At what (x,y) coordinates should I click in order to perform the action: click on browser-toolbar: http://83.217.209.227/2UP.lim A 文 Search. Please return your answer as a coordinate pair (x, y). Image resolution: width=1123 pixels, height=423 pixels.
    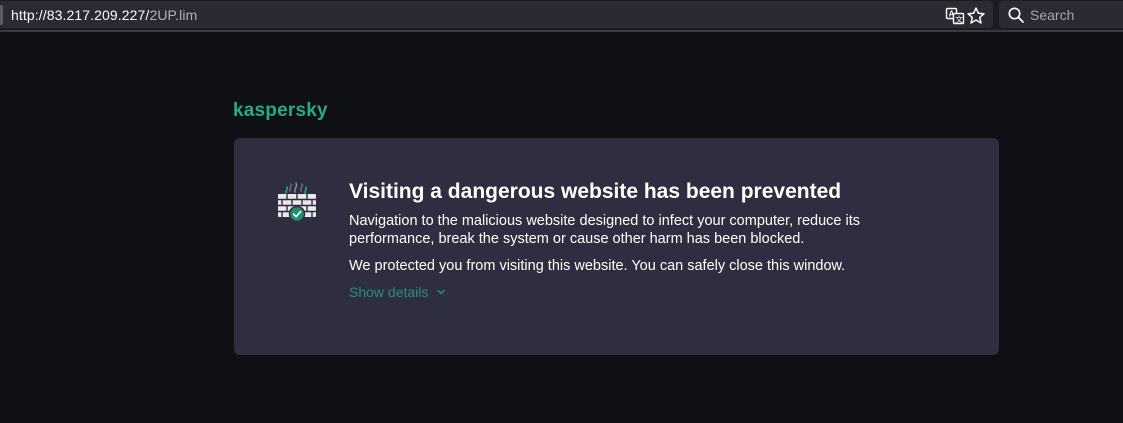
    Looking at the image, I should click on (561, 15).